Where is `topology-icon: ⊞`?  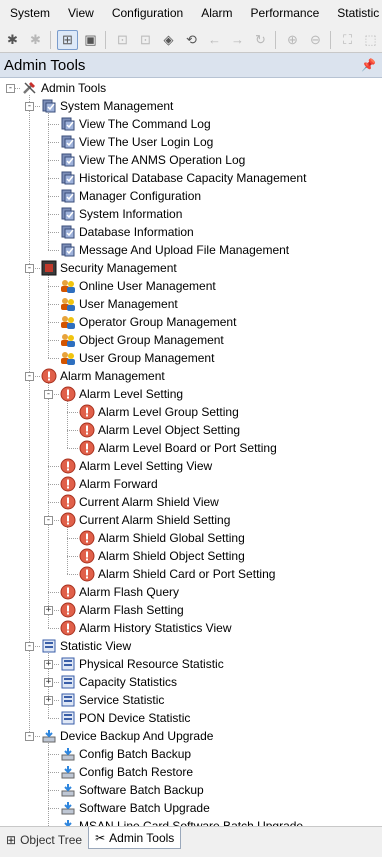
topology-icon: ⊞ is located at coordinates (67, 39).